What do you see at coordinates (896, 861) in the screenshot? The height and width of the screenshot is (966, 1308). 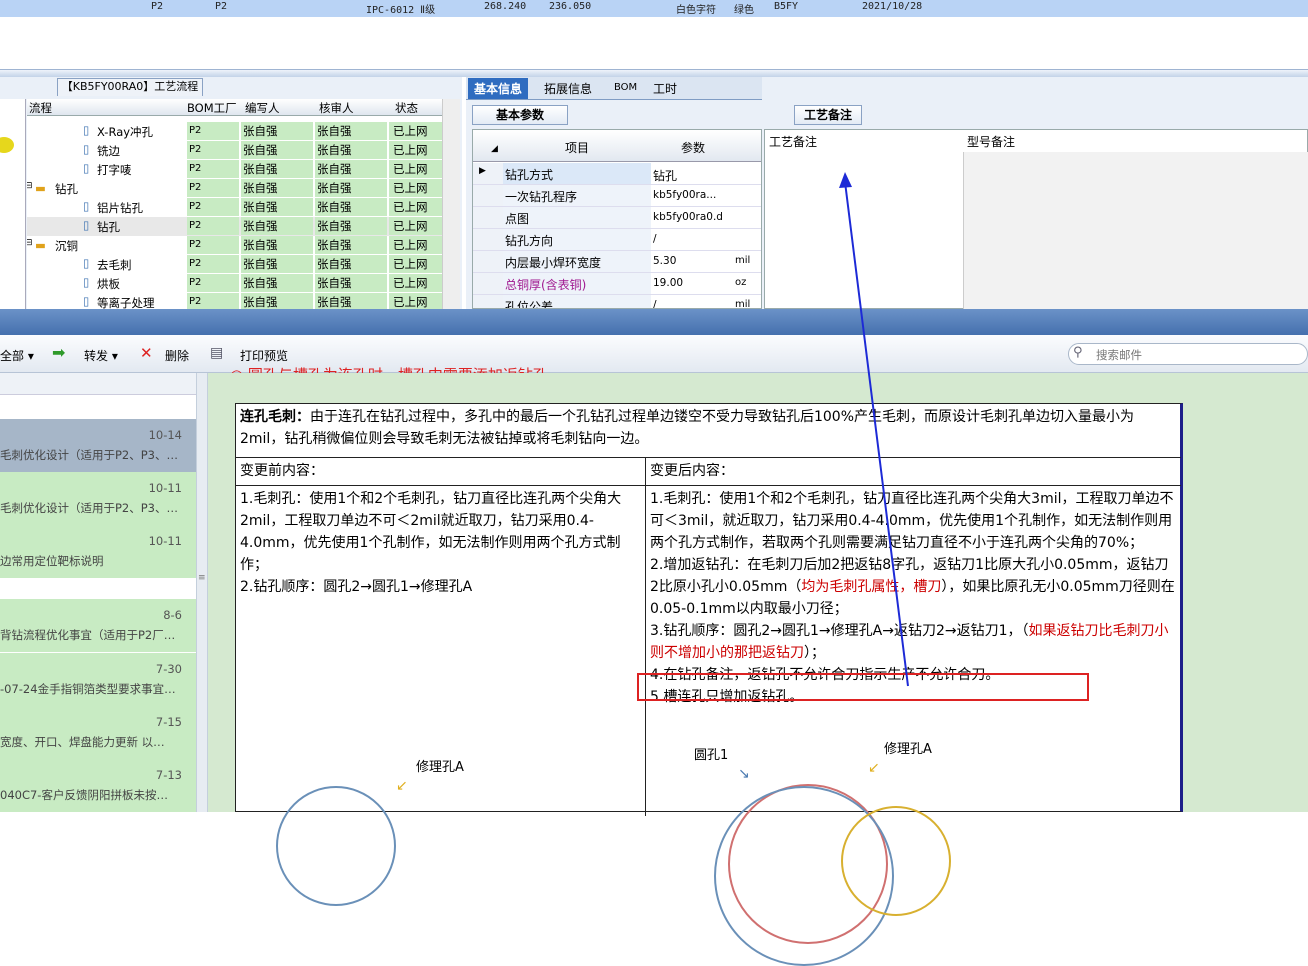 I see `hole-circle` at bounding box center [896, 861].